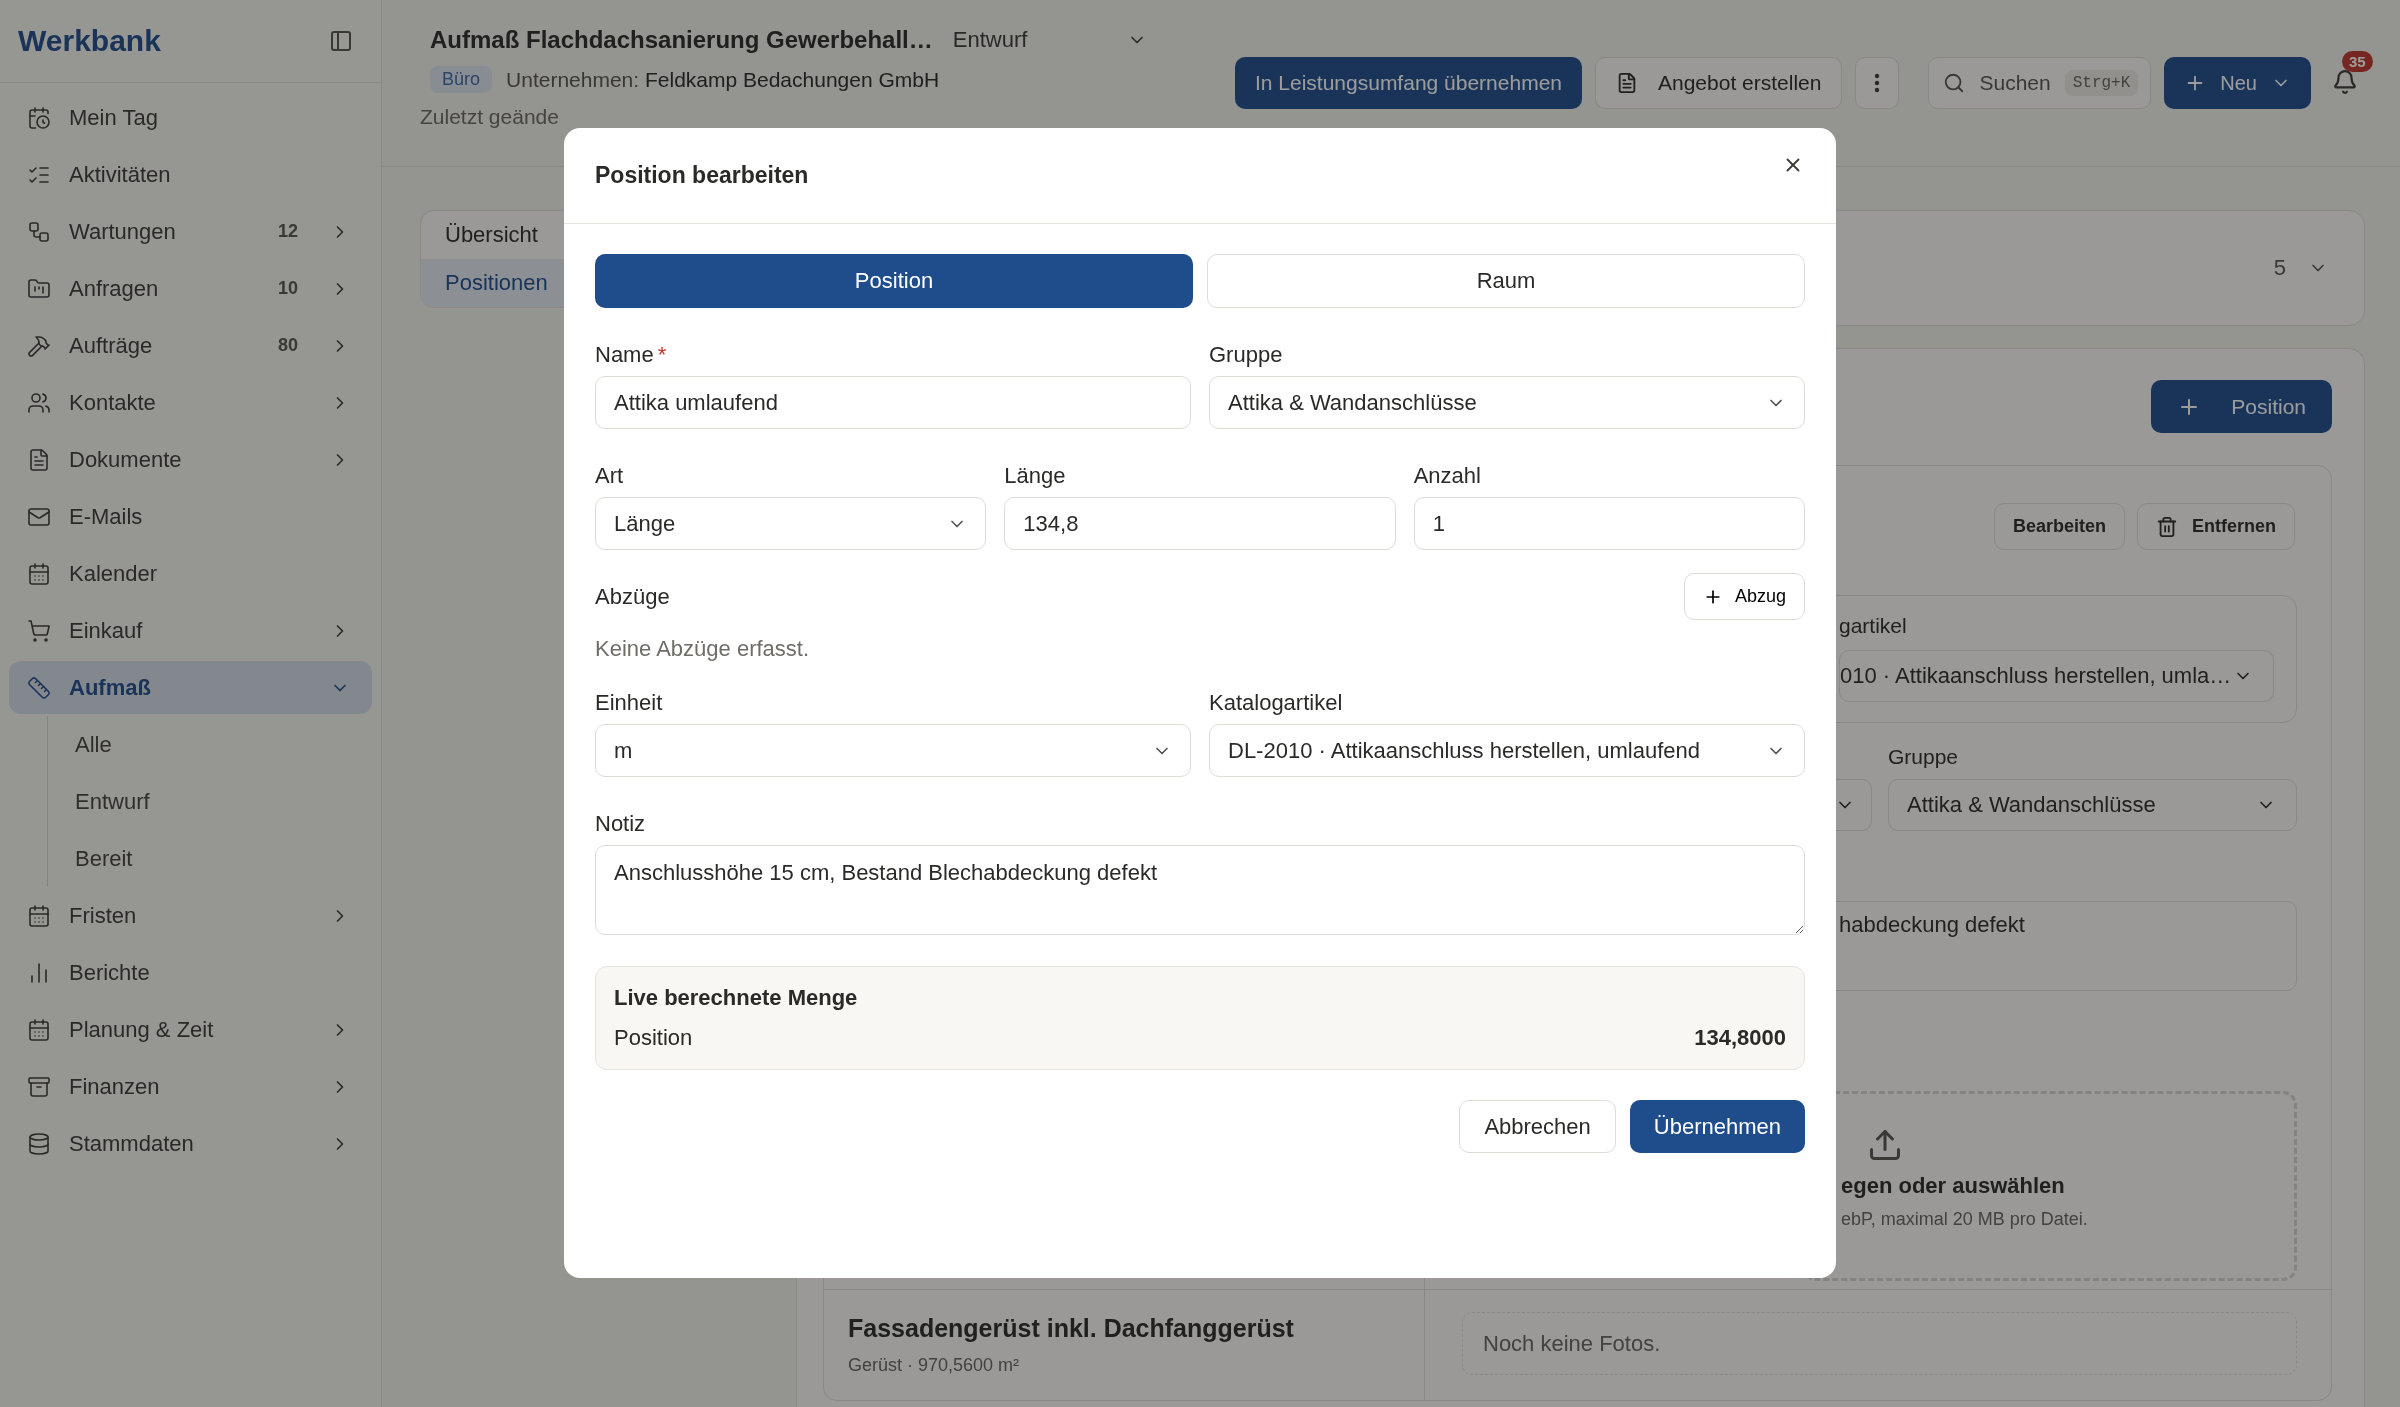 The image size is (2400, 1407). What do you see at coordinates (190, 516) in the screenshot?
I see `sidebar-item: E-Mails` at bounding box center [190, 516].